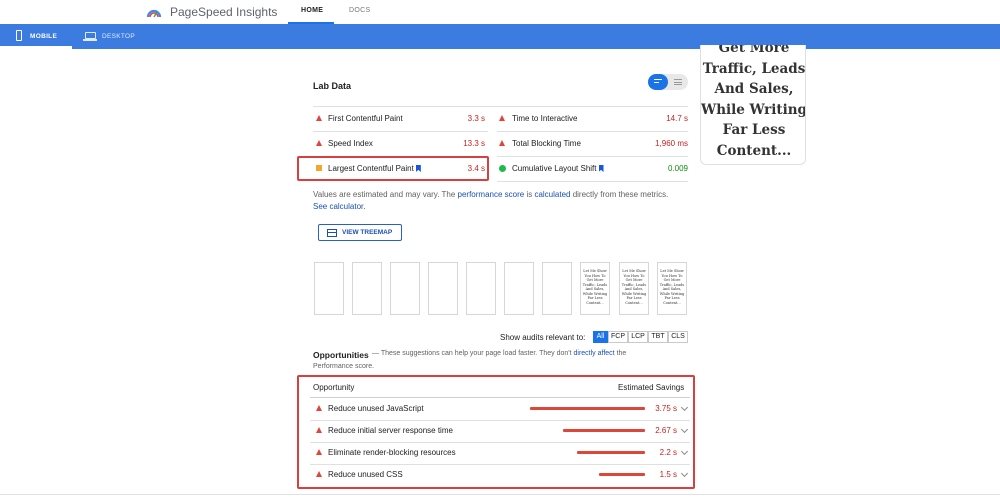  Describe the element at coordinates (500, 36) in the screenshot. I see `device-tab-bar: MOBILE DESKTOP` at that location.